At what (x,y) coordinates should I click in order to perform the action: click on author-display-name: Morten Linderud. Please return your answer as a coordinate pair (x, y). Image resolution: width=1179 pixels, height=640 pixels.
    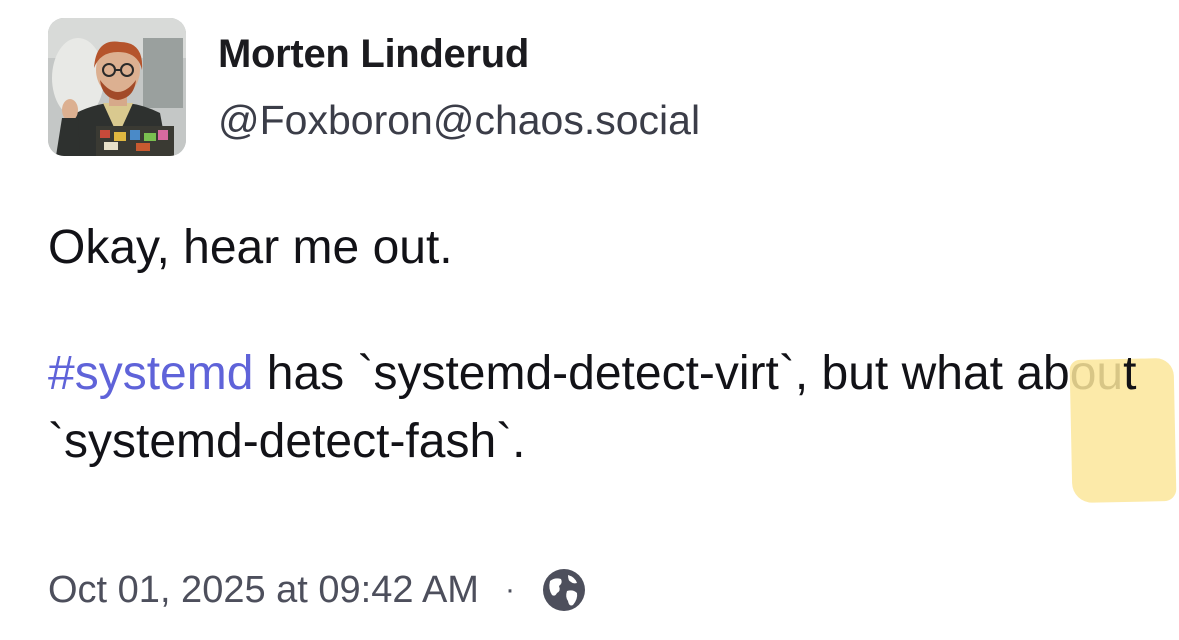
    Looking at the image, I should click on (373, 54).